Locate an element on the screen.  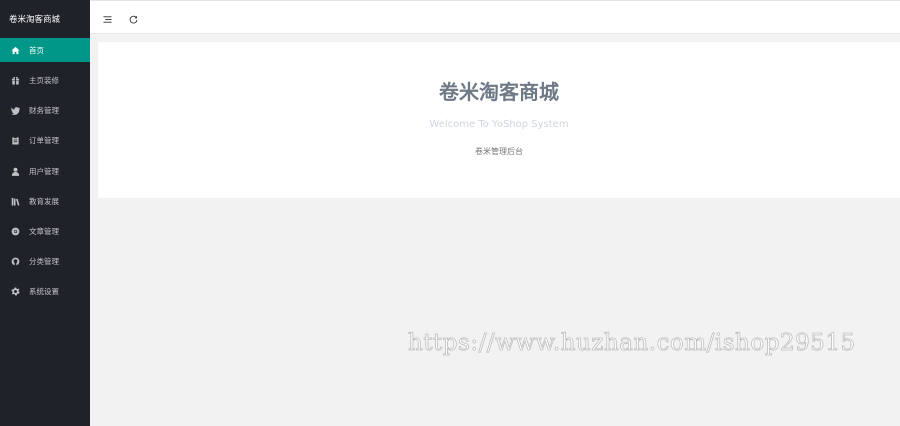
sidebar-item-education: 教育发展 is located at coordinates (45, 201).